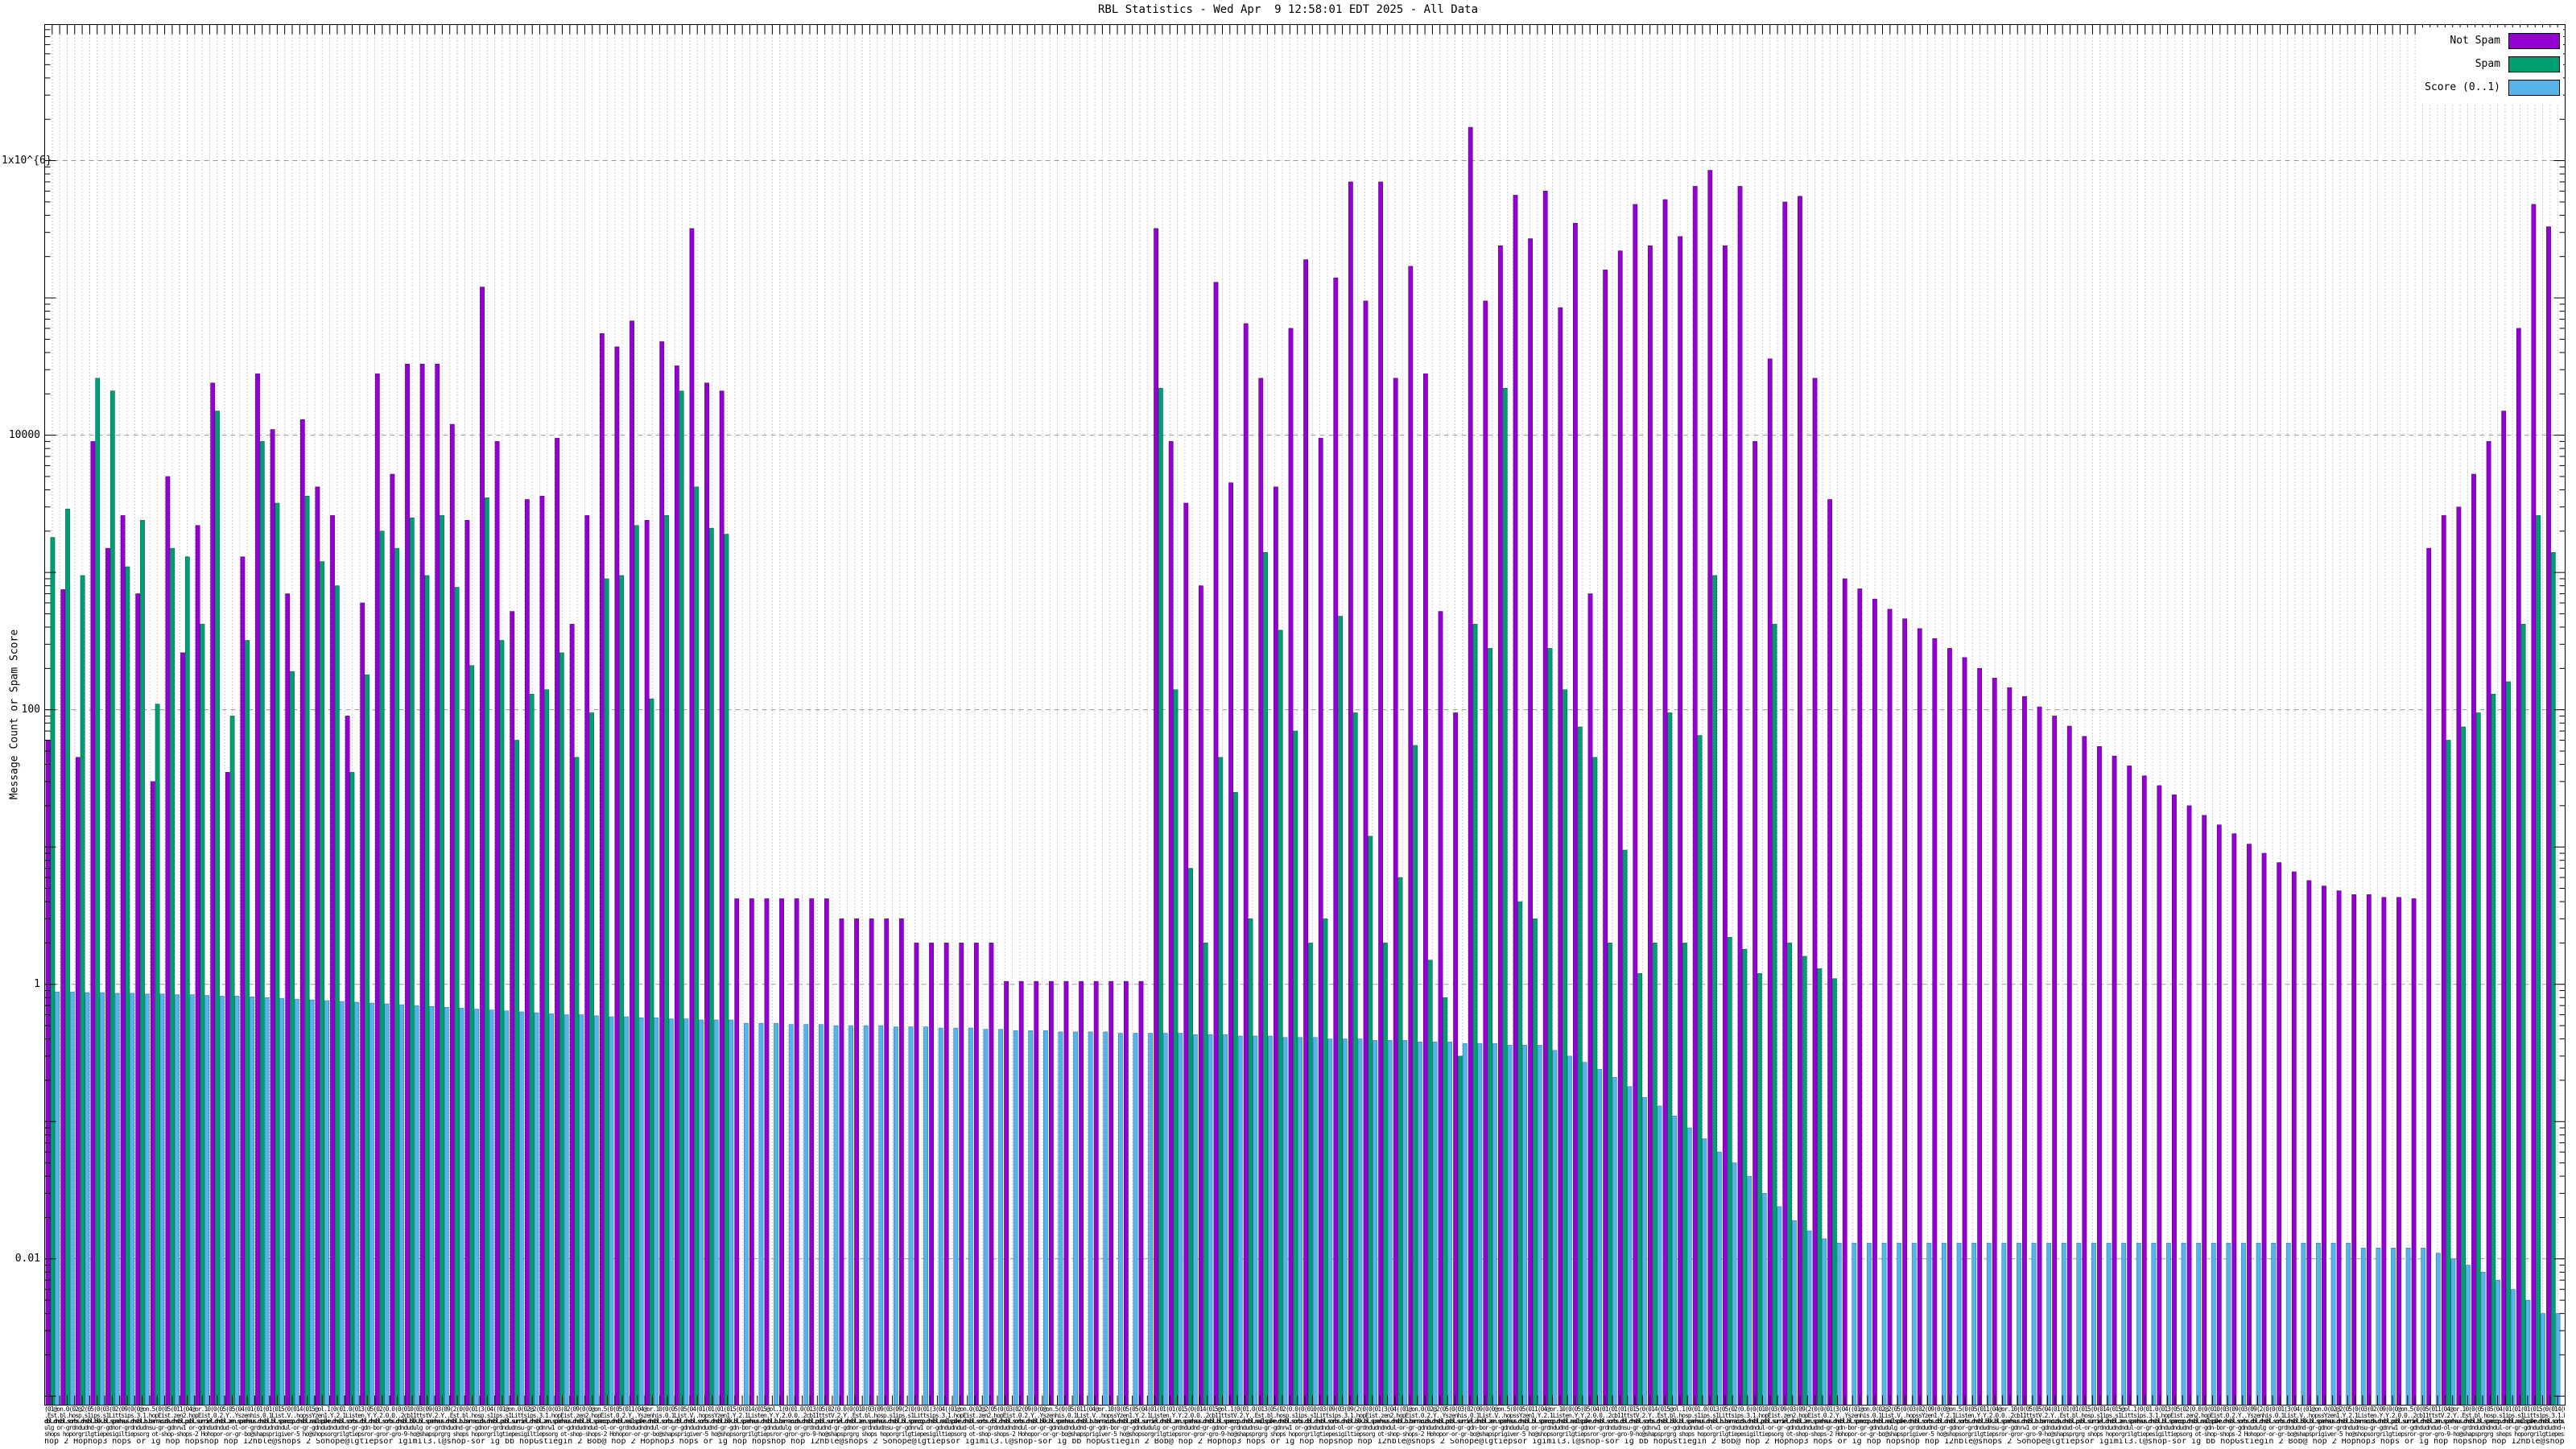  I want to click on y-tick-label: 1, so click(37, 983).